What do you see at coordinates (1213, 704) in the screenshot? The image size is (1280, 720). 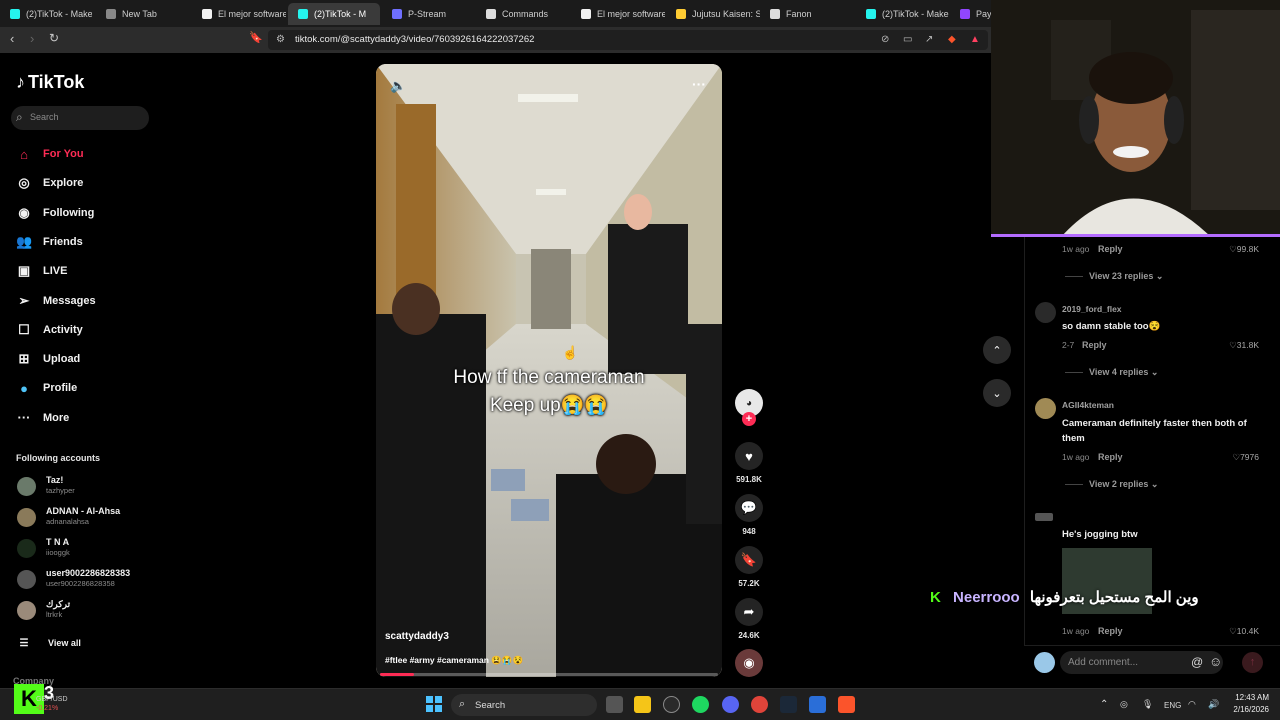 I see `volume-icon: 🔊` at bounding box center [1213, 704].